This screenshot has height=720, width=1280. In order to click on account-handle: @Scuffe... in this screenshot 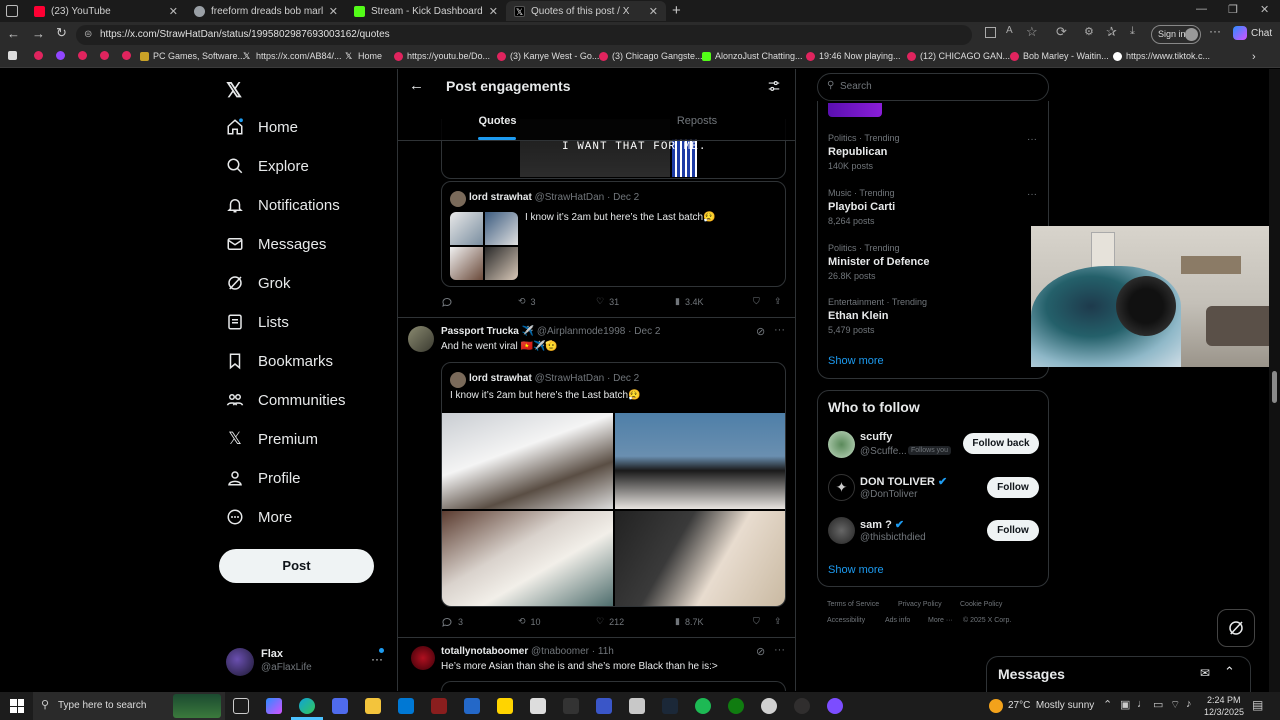, I will do `click(883, 451)`.